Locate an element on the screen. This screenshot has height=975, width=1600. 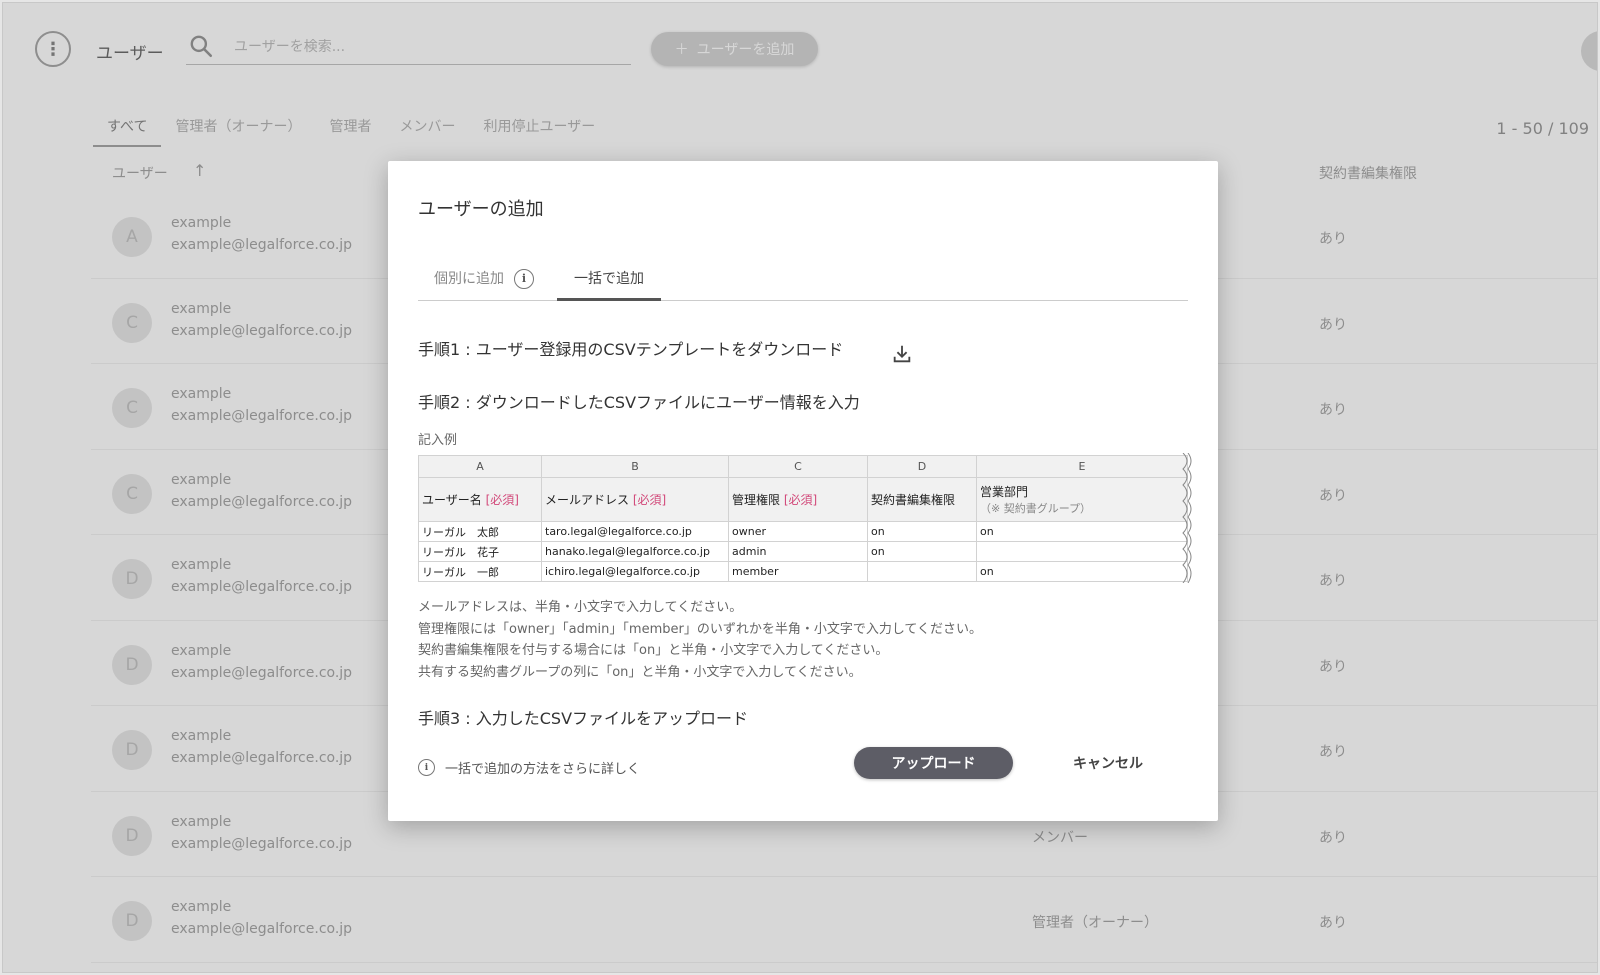
torn-edge-decoration is located at coordinates (1187, 518).